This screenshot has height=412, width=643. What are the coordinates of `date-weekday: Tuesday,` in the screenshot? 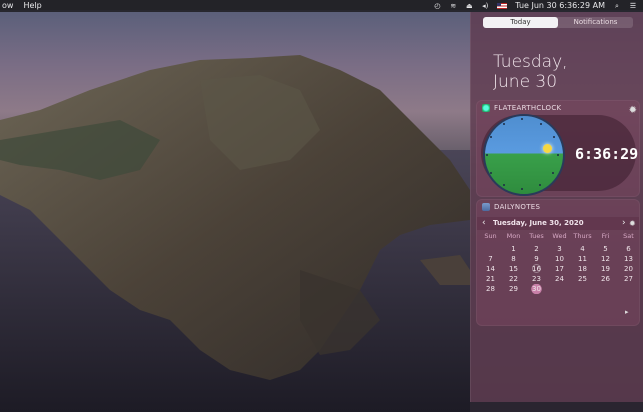 It's located at (530, 62).